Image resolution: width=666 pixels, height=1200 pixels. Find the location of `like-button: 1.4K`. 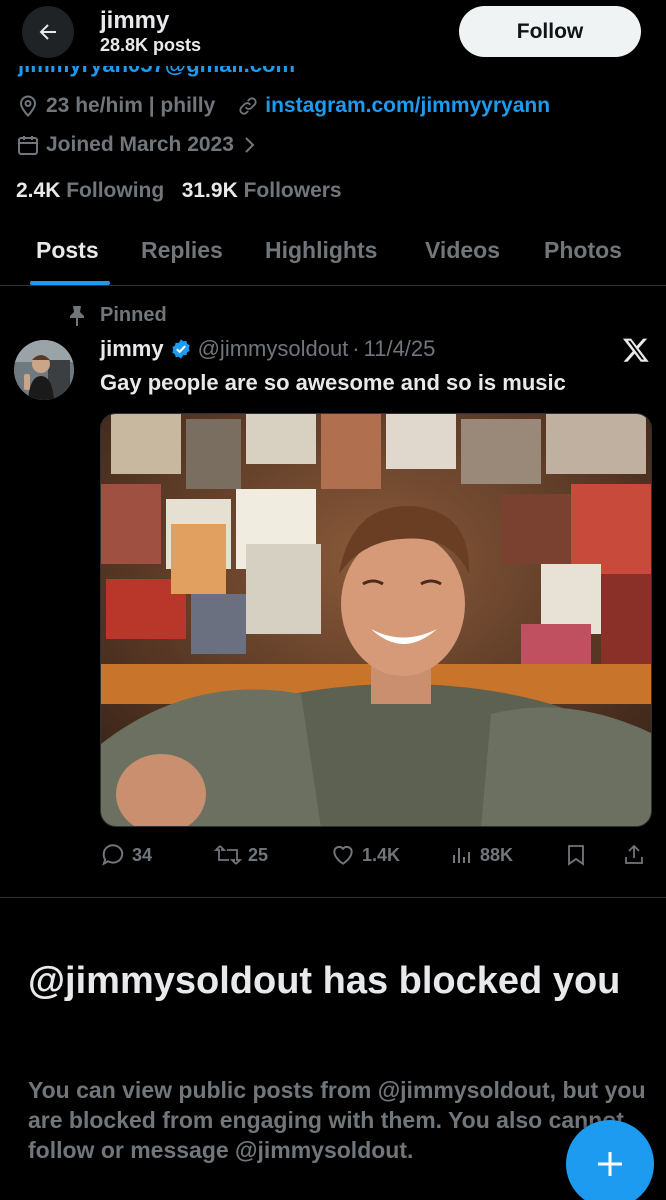

like-button: 1.4K is located at coordinates (365, 855).